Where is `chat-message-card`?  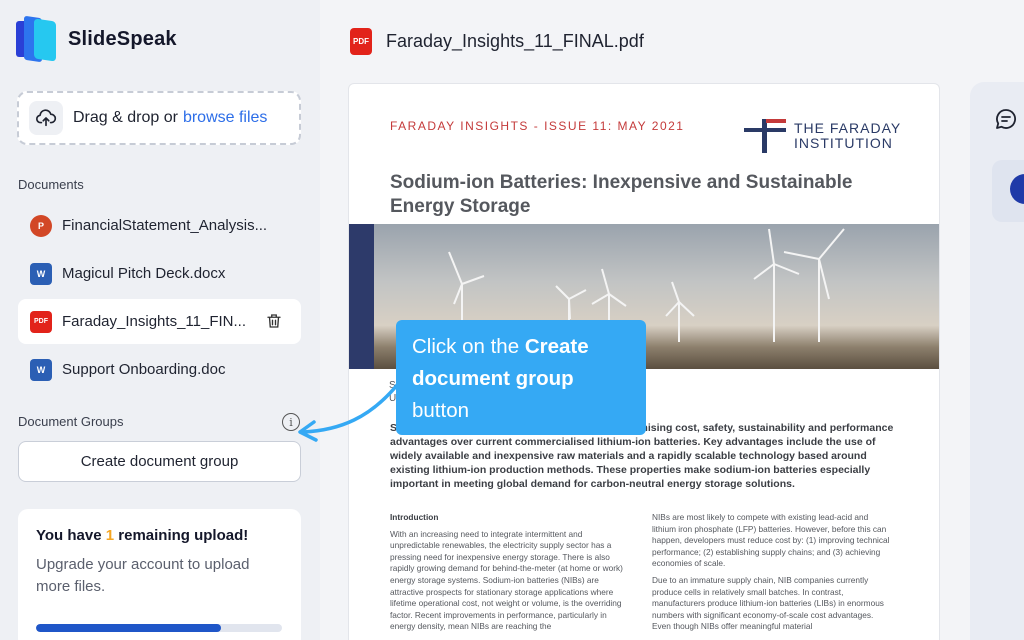 chat-message-card is located at coordinates (1008, 191).